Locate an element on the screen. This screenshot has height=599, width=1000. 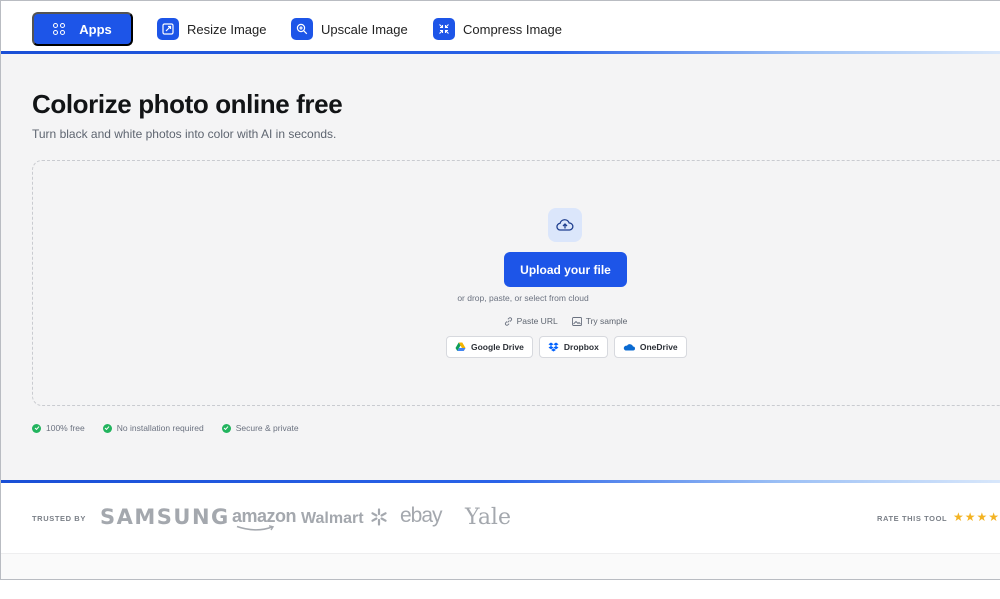
upload-hint: or drop, paste, or select from cloud is located at coordinates (523, 298).